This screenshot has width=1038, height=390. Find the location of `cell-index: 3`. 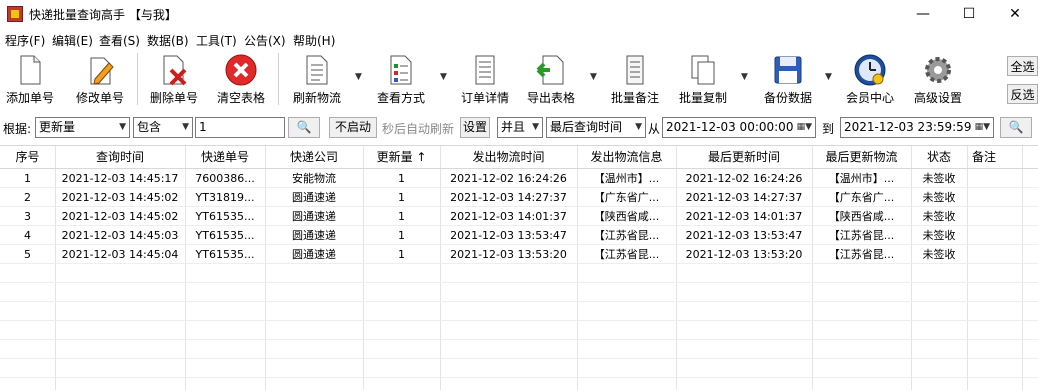

cell-index: 3 is located at coordinates (27, 216).